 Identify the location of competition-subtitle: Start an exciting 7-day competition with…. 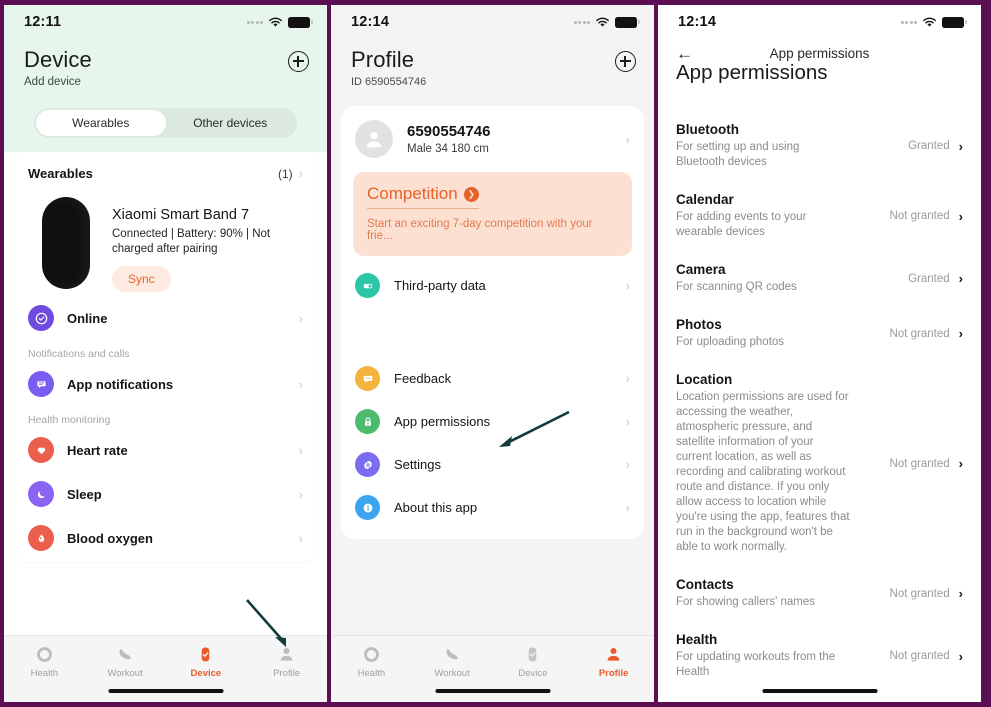
(480, 230).